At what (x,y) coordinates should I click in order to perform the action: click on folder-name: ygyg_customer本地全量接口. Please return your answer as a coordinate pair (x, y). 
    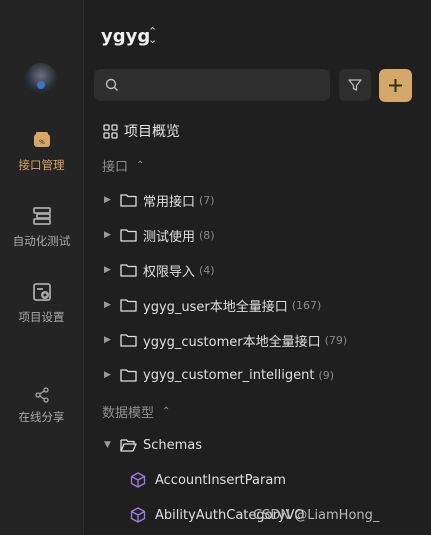
    Looking at the image, I should click on (232, 342).